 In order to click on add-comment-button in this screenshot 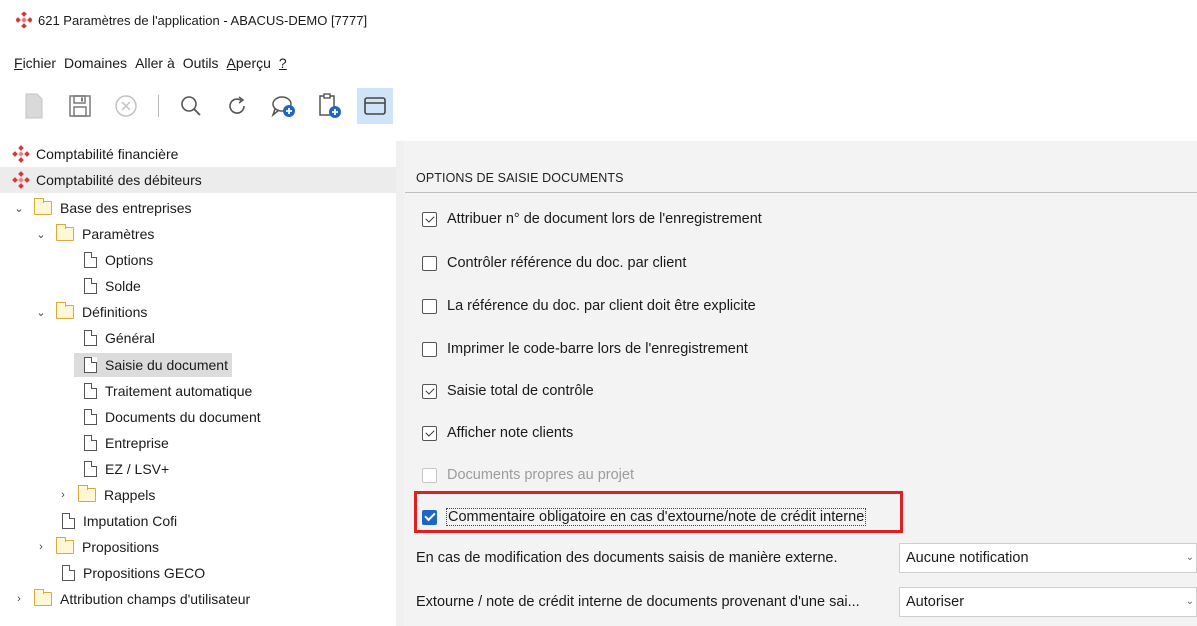, I will do `click(283, 106)`.